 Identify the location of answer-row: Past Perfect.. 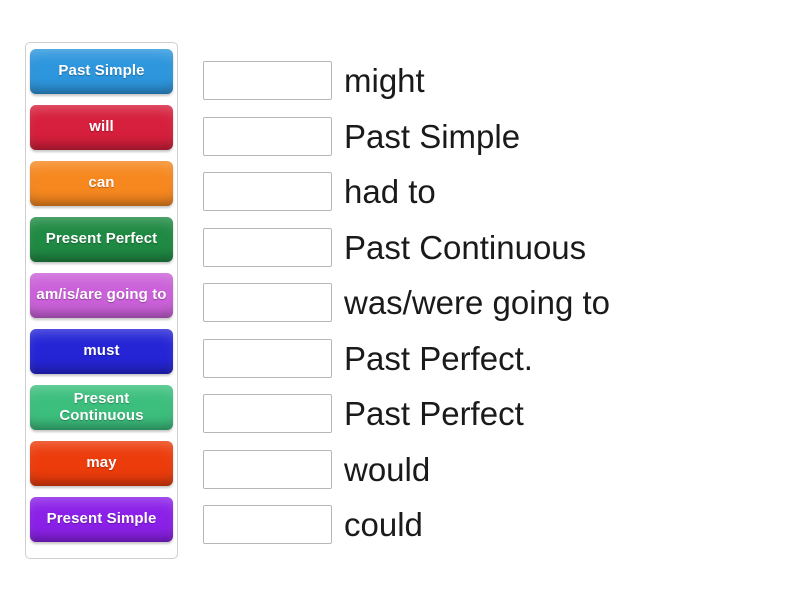
(493, 359).